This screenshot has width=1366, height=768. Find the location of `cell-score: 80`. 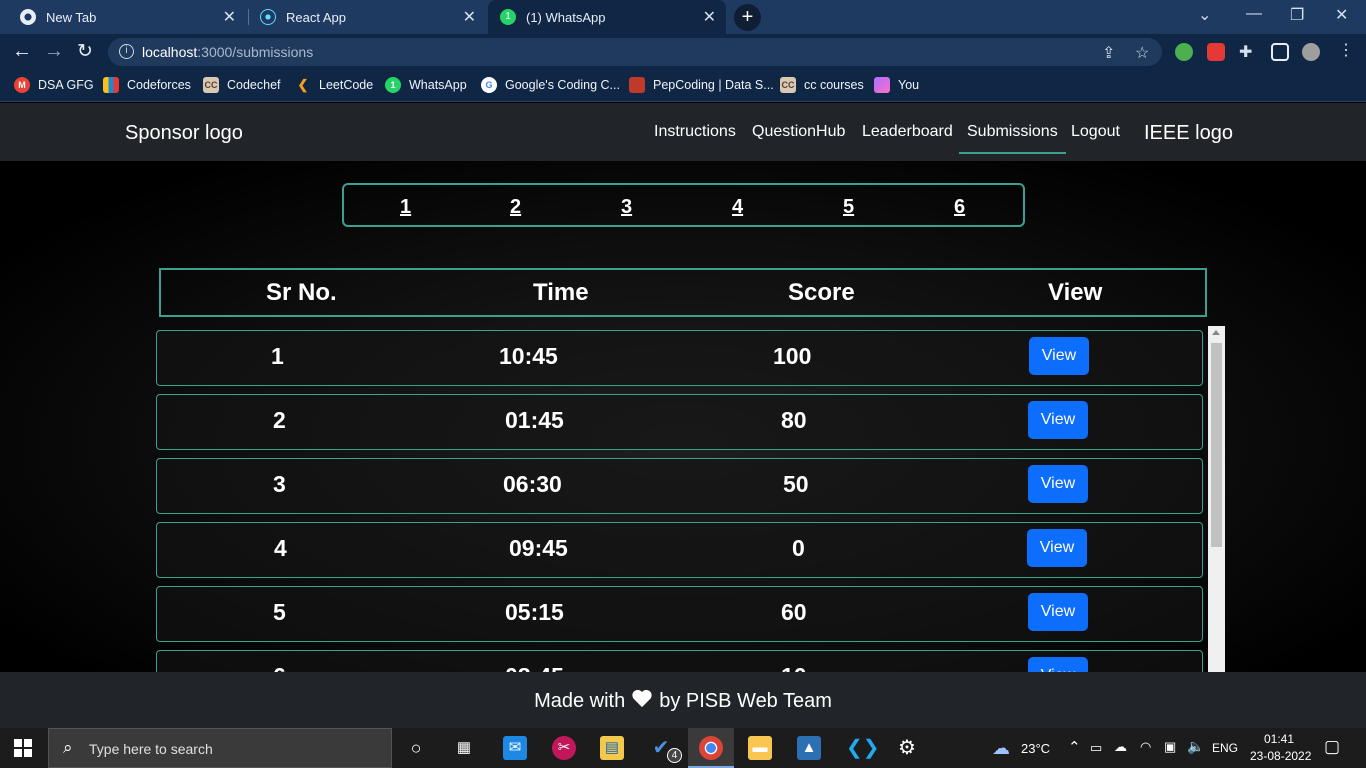

cell-score: 80 is located at coordinates (794, 420).